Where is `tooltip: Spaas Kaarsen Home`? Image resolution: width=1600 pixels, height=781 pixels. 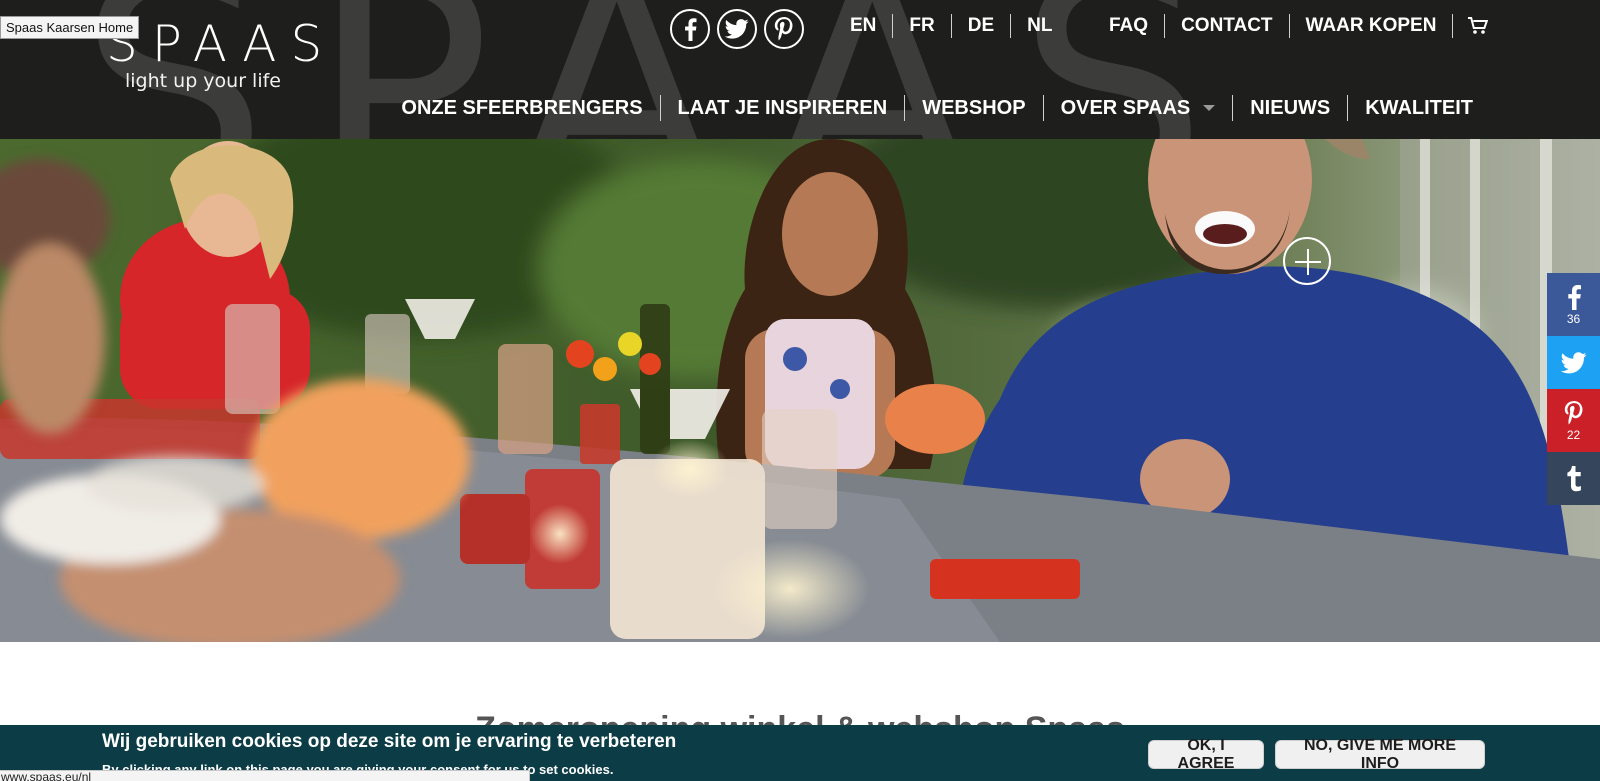
tooltip: Spaas Kaarsen Home is located at coordinates (70, 27).